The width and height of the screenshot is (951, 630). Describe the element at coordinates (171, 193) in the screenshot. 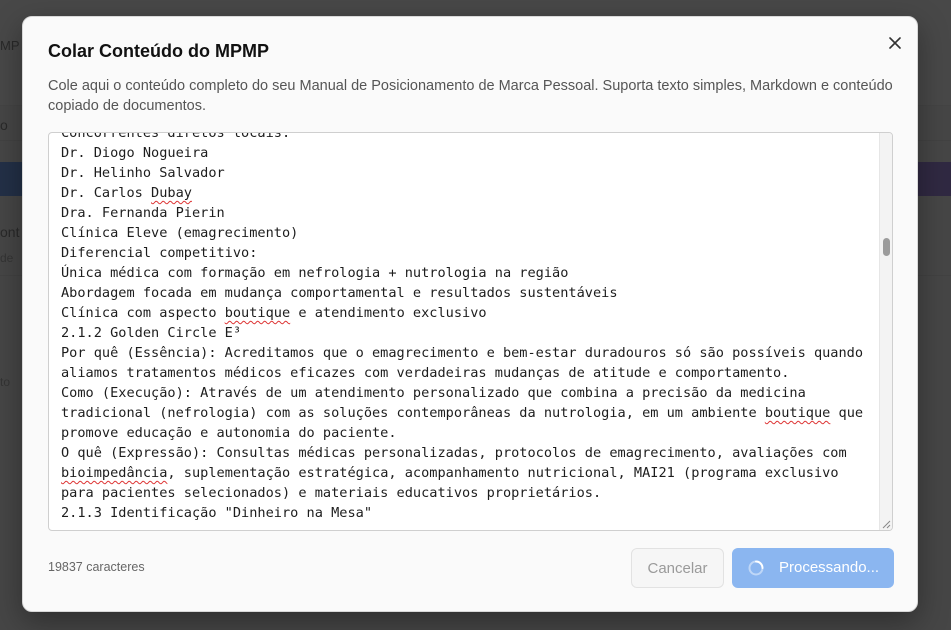

I see `spellcheck-flag: Dubay` at that location.